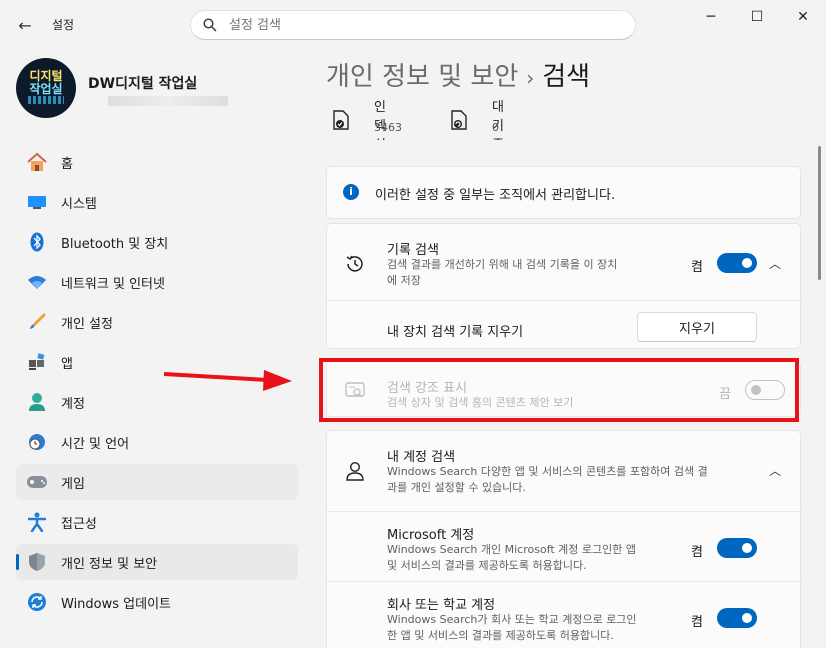  I want to click on avatar-decoration, so click(46, 100).